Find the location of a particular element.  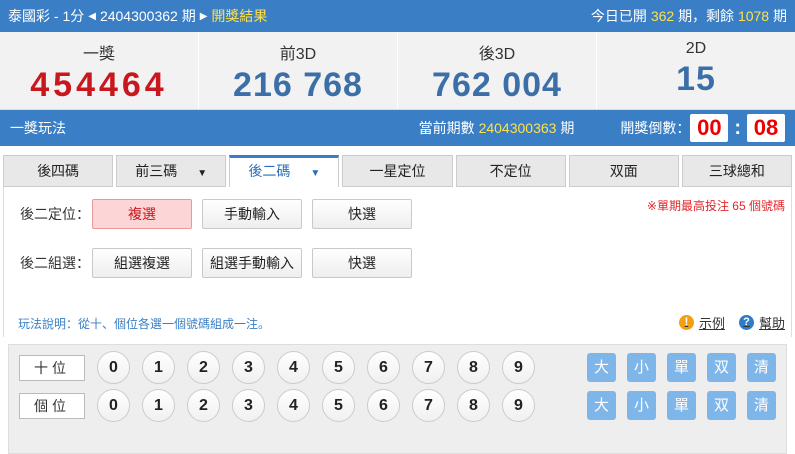

tens-row: 十位 0 1 2 3 4 5 6 7 8 9 is located at coordinates (283, 367).